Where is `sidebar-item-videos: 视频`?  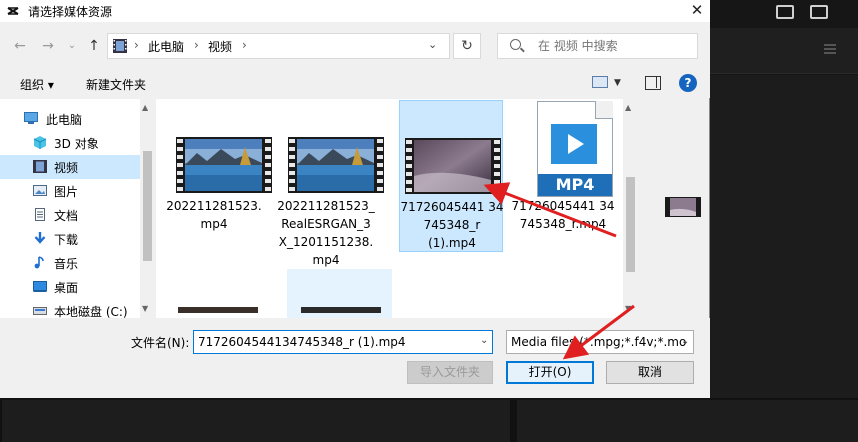
sidebar-item-videos: 视频 is located at coordinates (70, 167).